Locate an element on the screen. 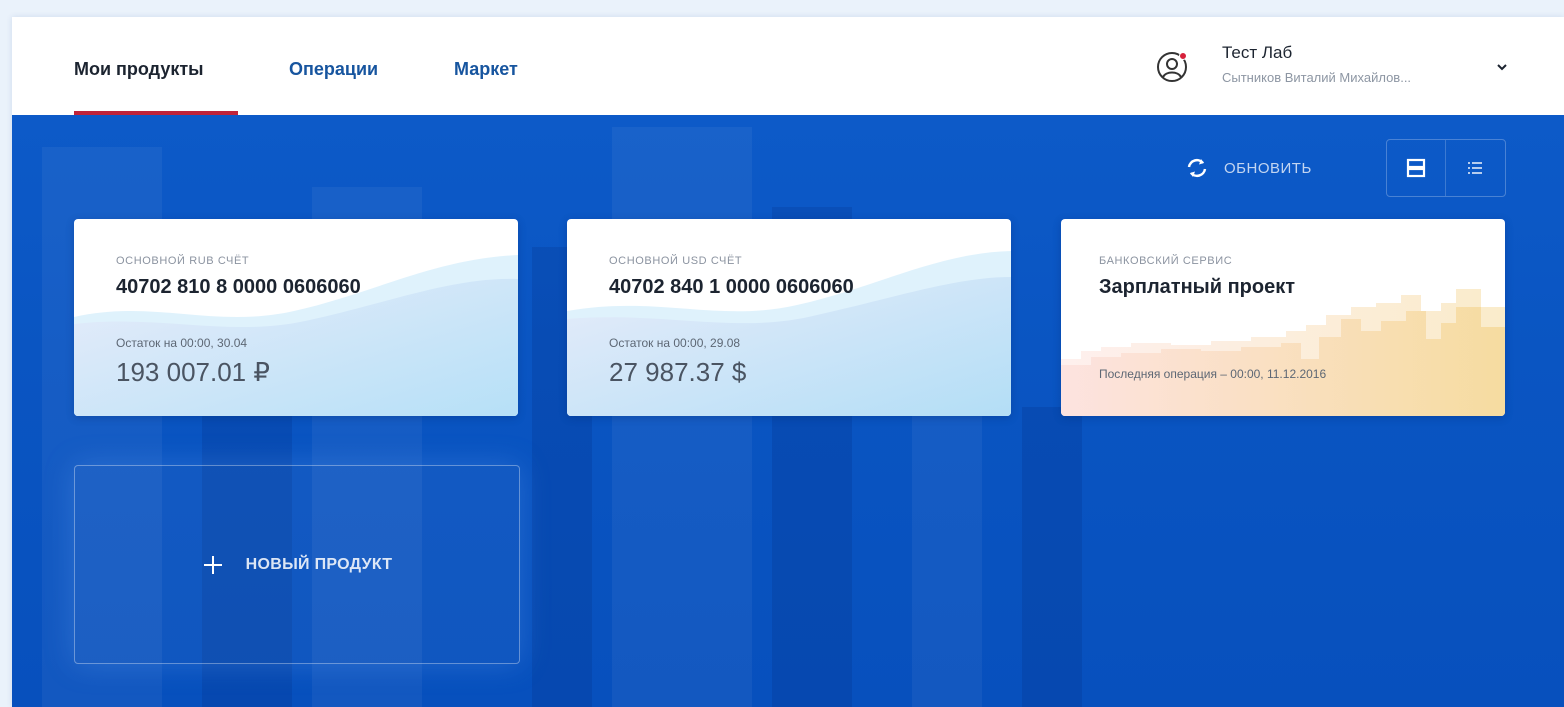 This screenshot has width=1564, height=707. user-name: Тест Лаб is located at coordinates (1257, 52).